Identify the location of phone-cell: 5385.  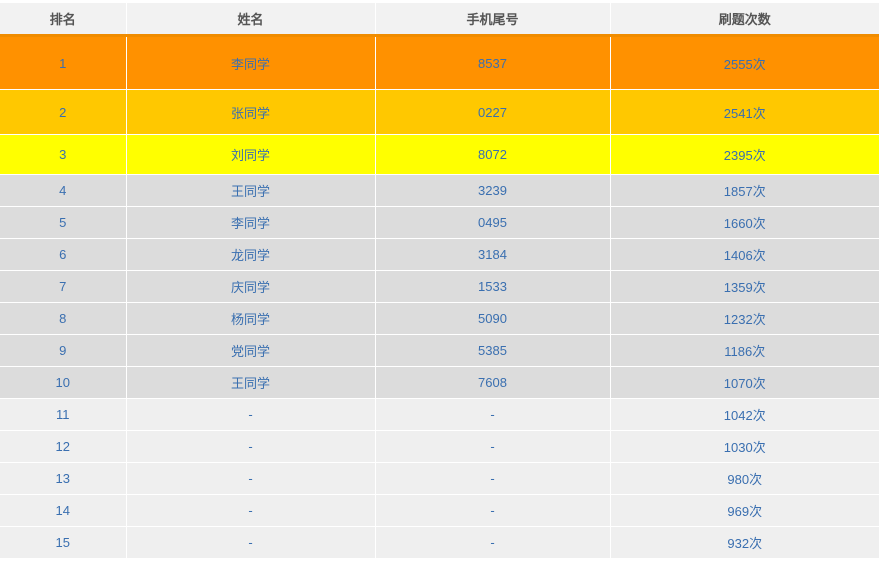
(493, 350).